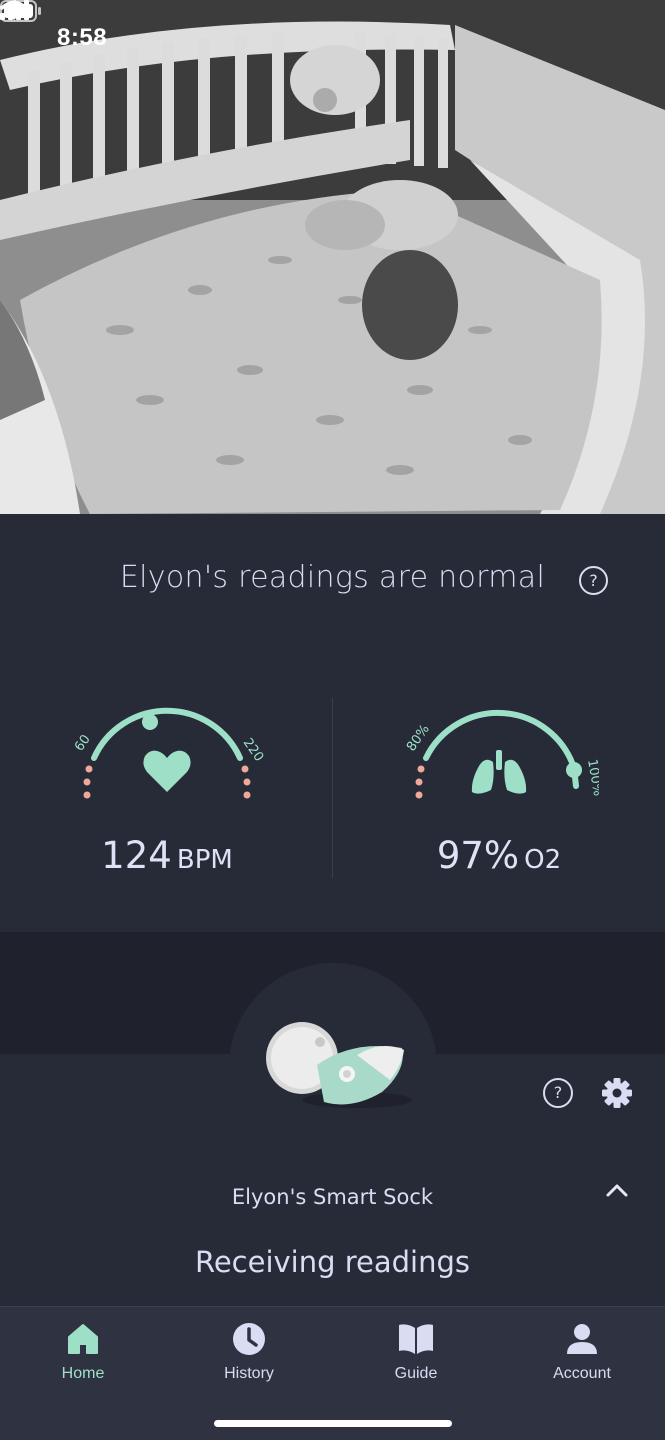 This screenshot has height=1440, width=665. What do you see at coordinates (582, 1339) in the screenshot?
I see `person-icon` at bounding box center [582, 1339].